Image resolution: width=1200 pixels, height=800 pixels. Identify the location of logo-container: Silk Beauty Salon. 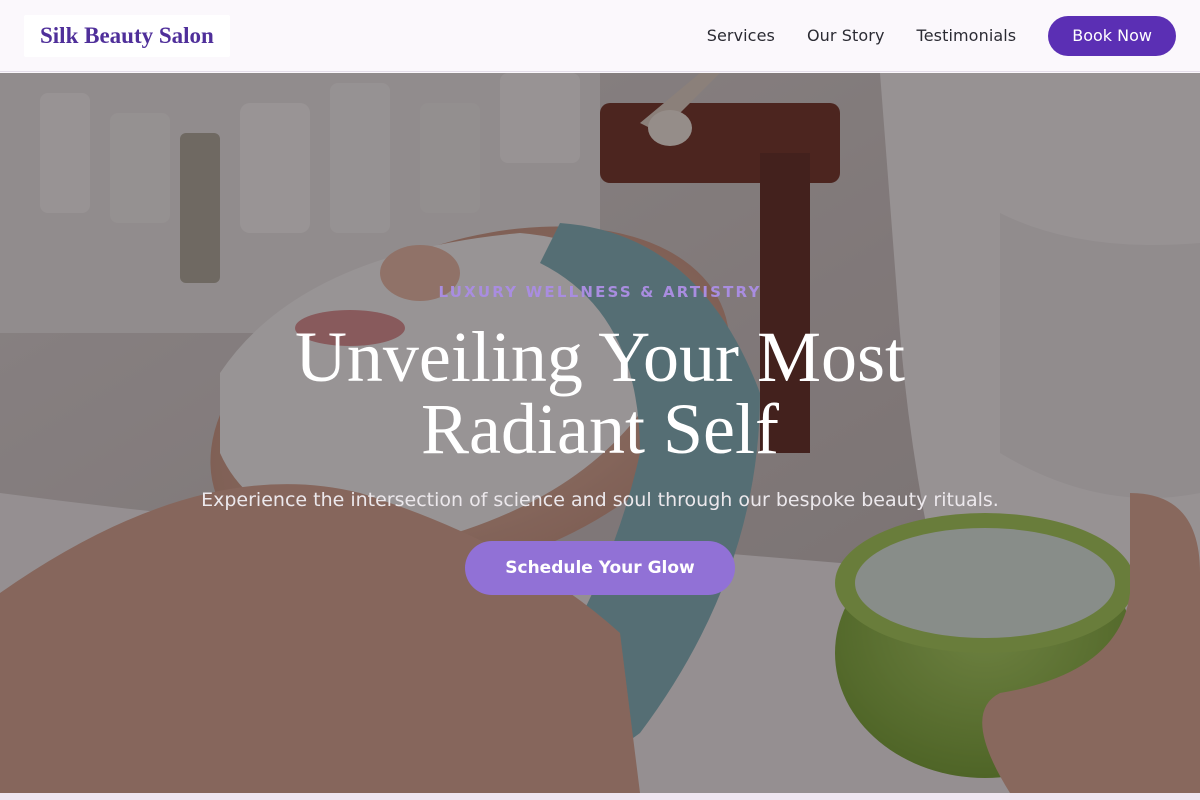
(127, 35).